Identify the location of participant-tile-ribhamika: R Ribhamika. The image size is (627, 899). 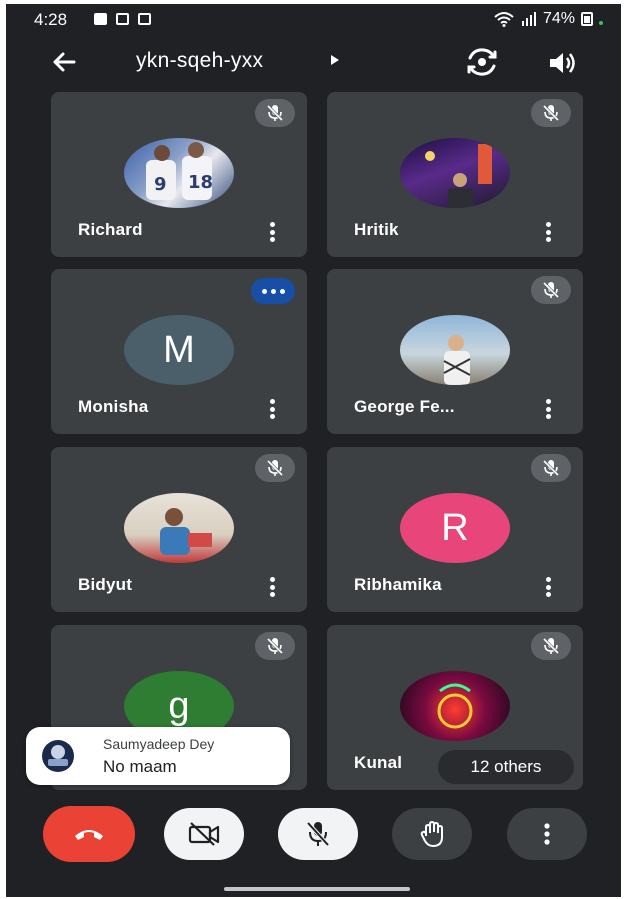
(455, 529).